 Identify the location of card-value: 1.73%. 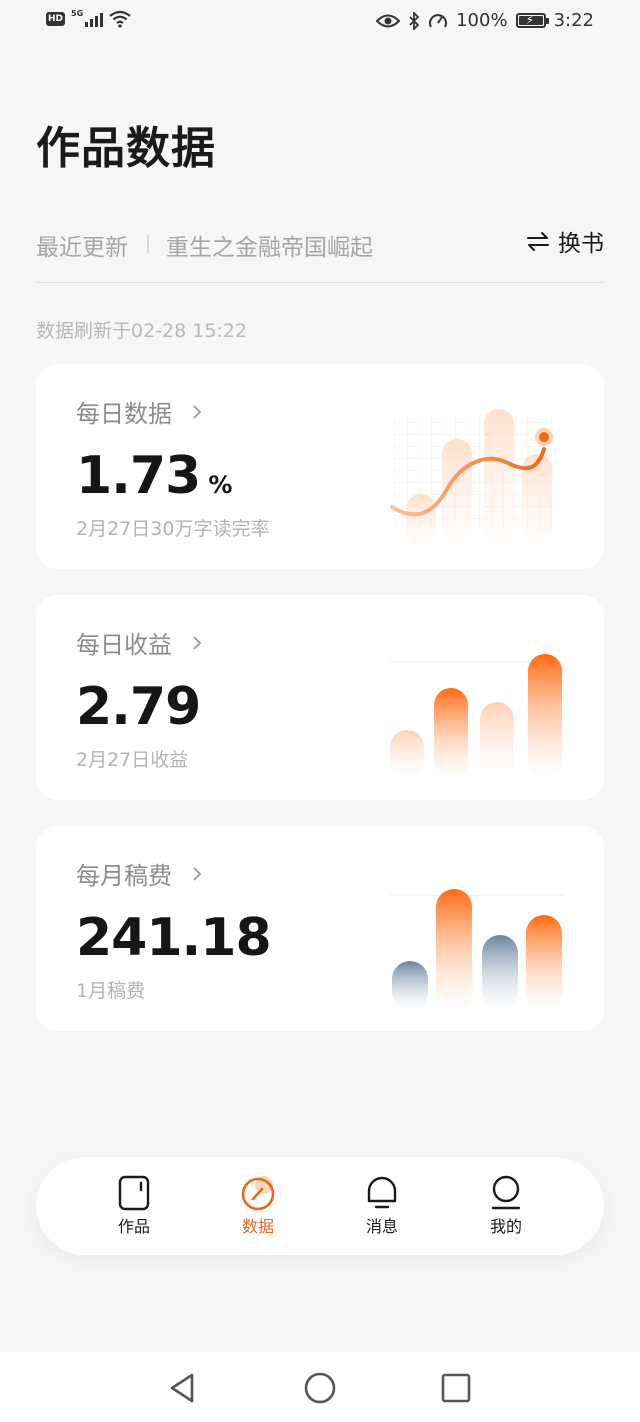
(154, 476).